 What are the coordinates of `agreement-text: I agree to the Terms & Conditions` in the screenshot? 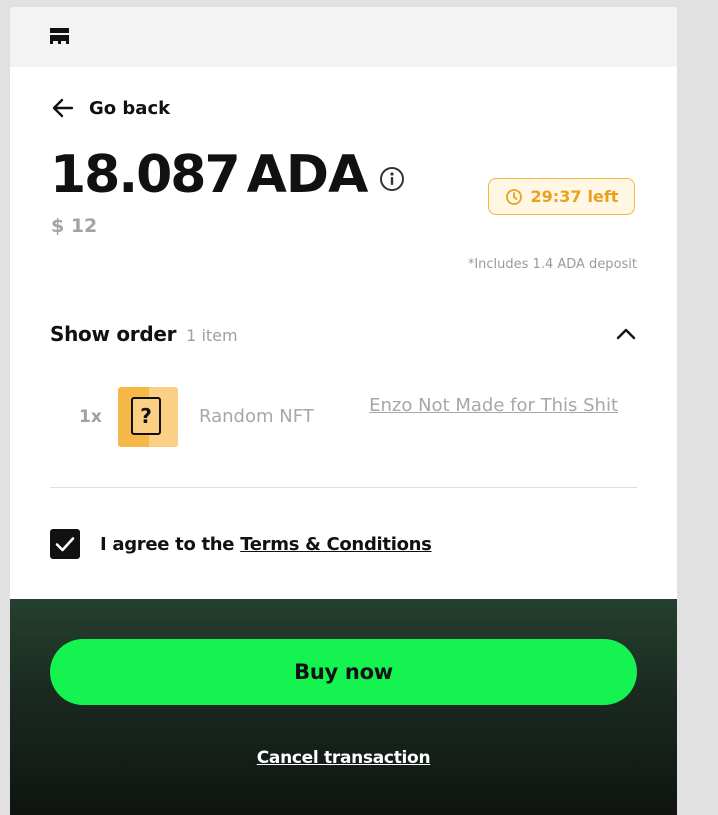 It's located at (266, 544).